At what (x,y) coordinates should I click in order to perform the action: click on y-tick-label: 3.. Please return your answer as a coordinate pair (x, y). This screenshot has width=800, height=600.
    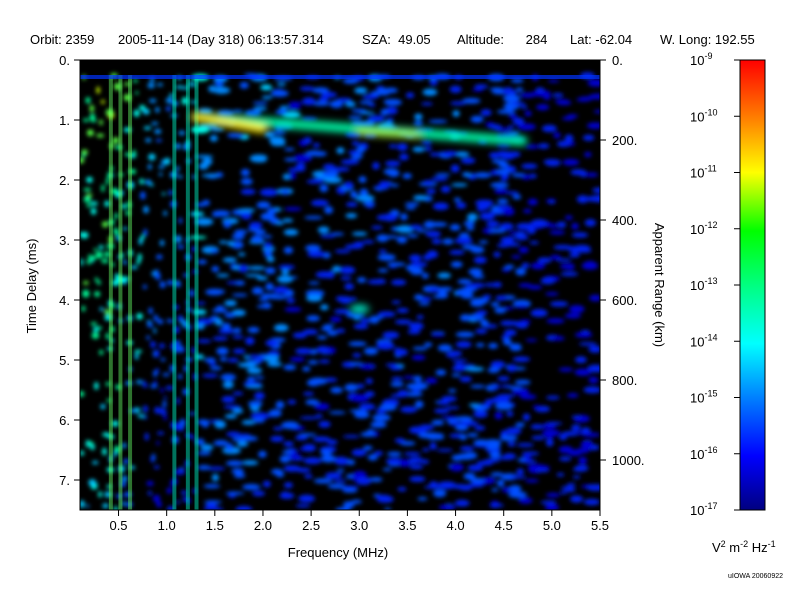
    Looking at the image, I should click on (64, 240).